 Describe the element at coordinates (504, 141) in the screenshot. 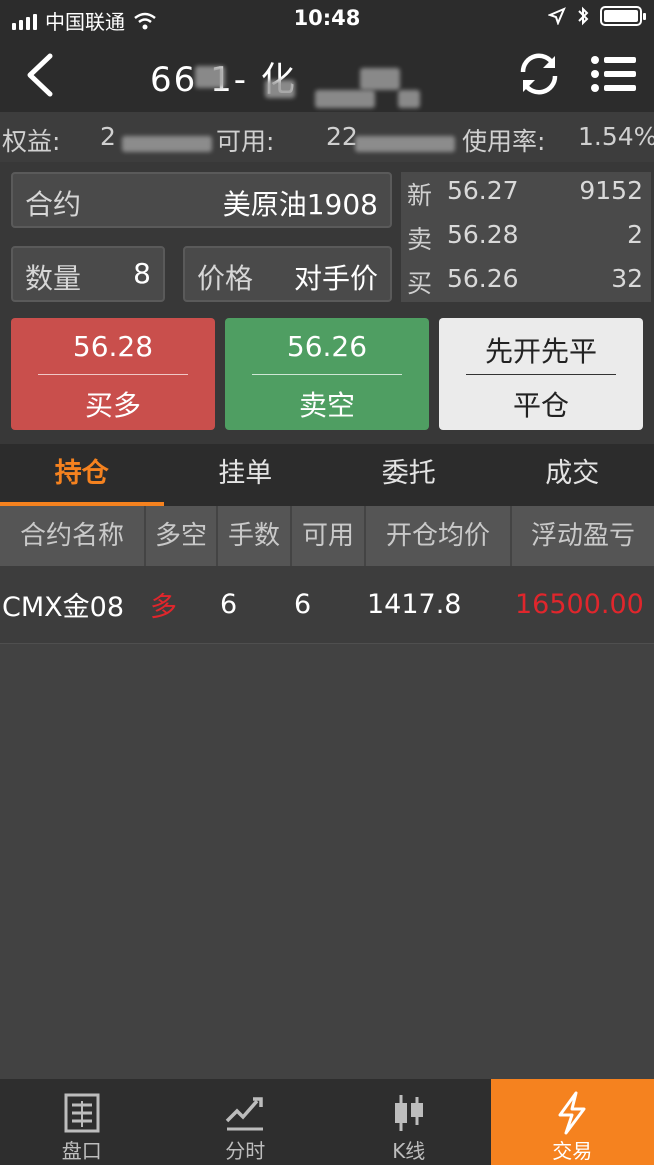

I see `usage-label: 使用率:` at that location.